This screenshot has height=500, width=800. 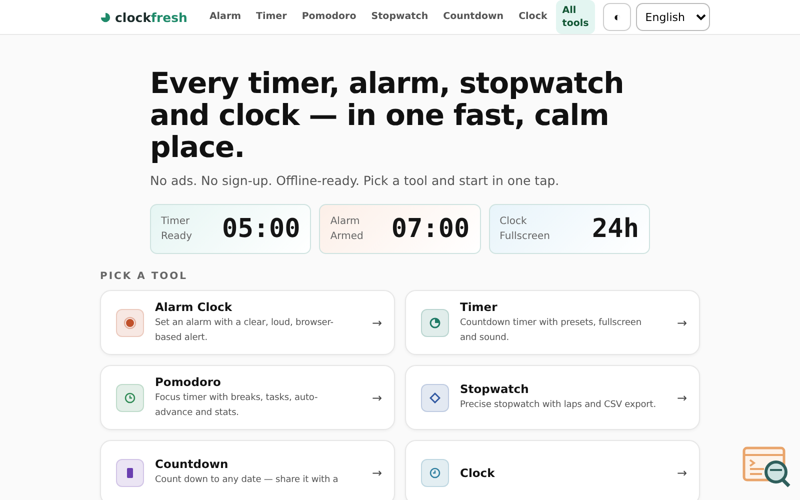 I want to click on card-description: Countdown timer with presets, fullscreen and sound., so click(x=551, y=330).